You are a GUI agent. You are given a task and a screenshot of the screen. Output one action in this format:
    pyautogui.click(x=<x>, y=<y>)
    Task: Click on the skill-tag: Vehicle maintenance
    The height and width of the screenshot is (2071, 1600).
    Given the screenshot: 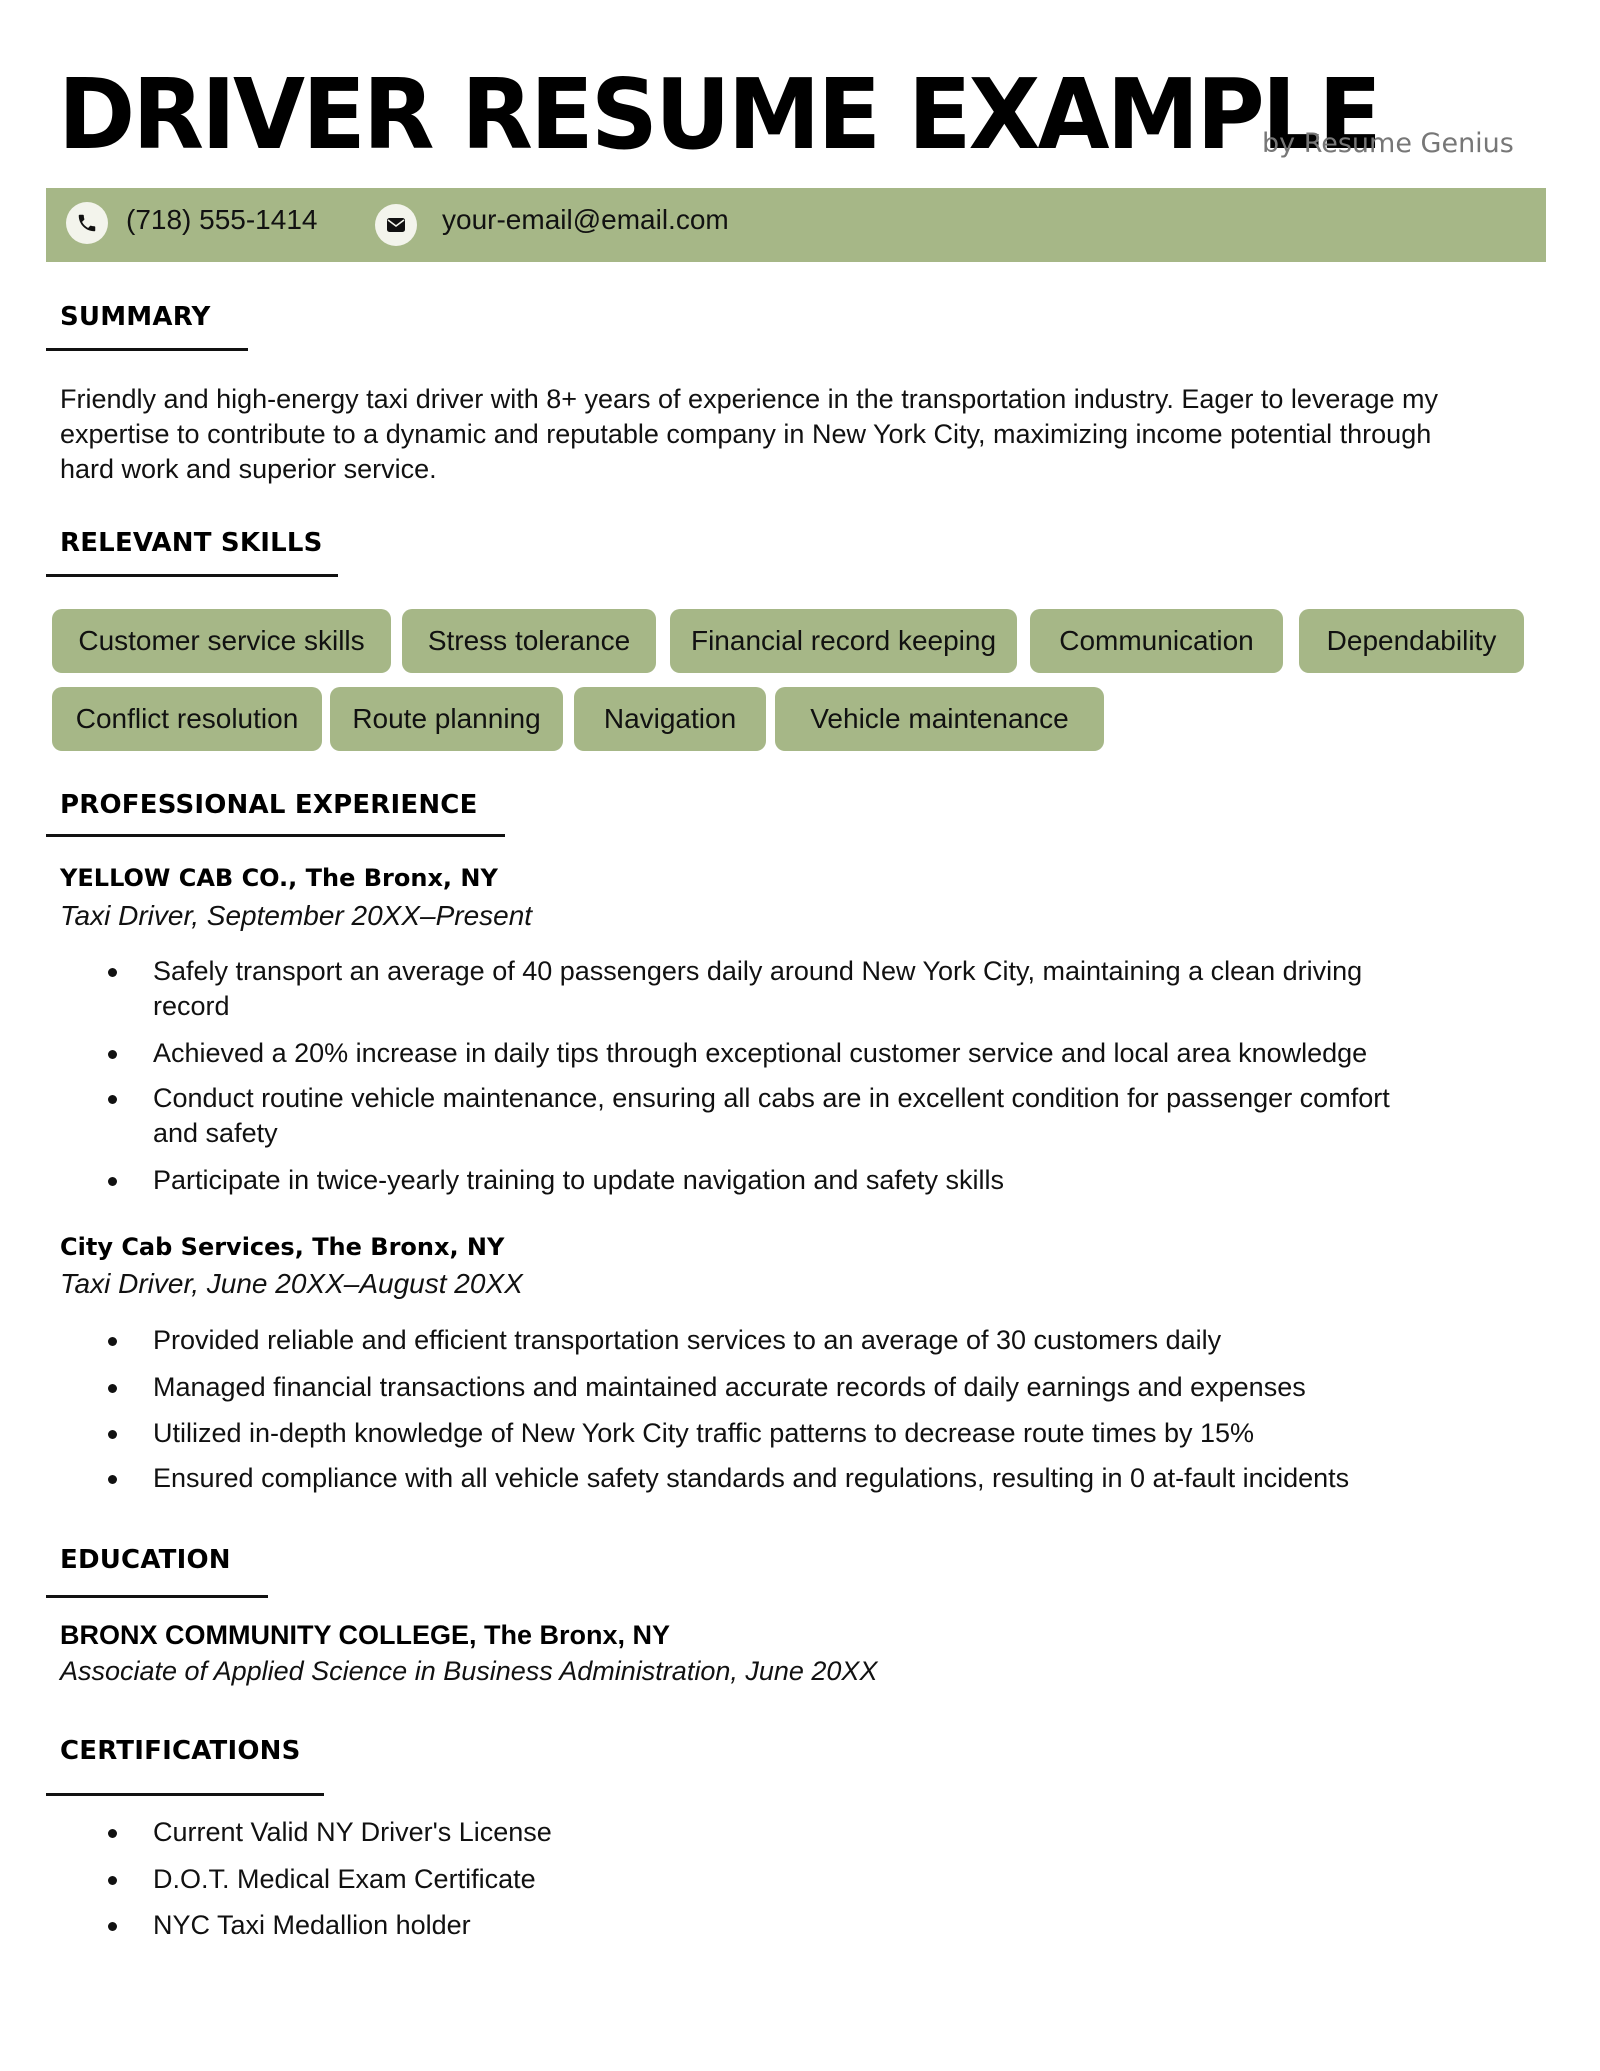 What is the action you would take?
    pyautogui.click(x=939, y=719)
    